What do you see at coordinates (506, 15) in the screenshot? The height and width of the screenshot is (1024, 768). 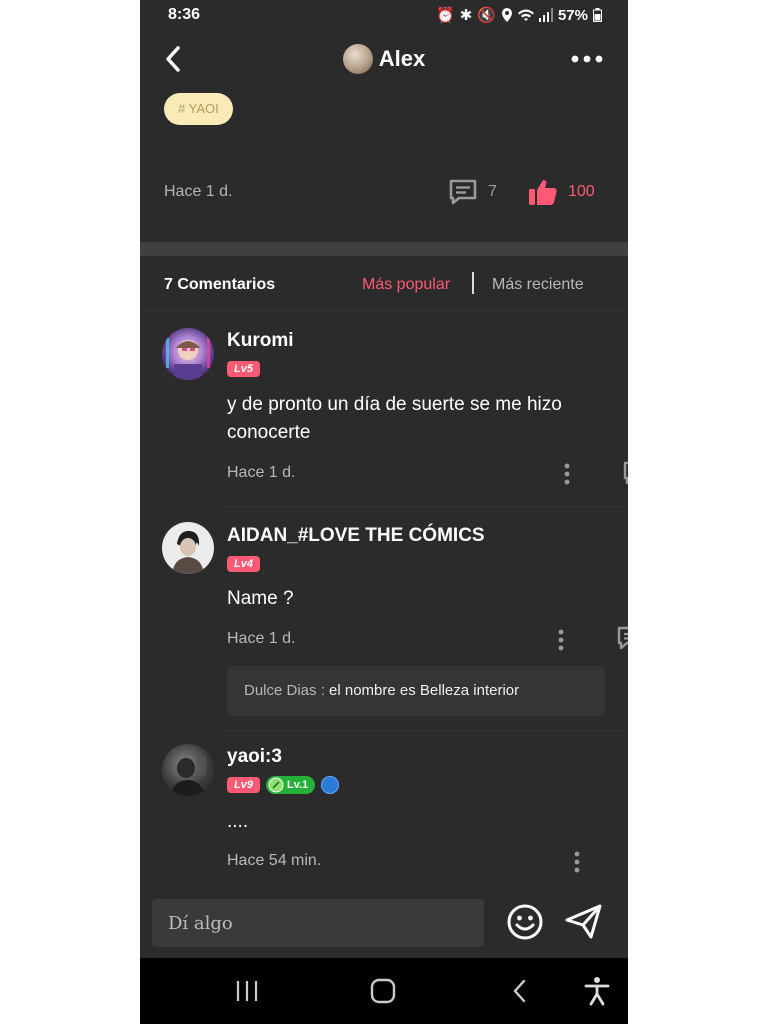 I see `location-icon` at bounding box center [506, 15].